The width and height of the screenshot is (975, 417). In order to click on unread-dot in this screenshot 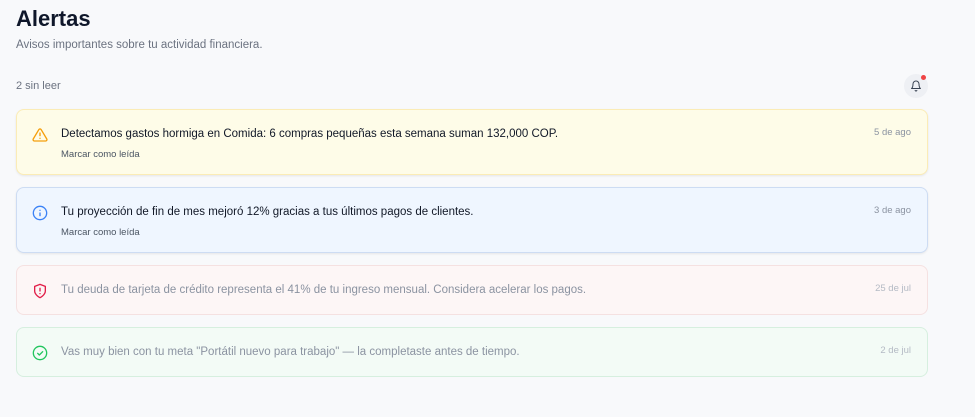, I will do `click(923, 77)`.